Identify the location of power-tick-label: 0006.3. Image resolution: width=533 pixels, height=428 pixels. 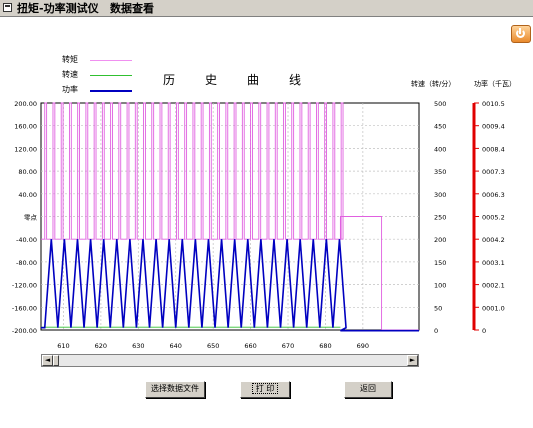
(493, 195).